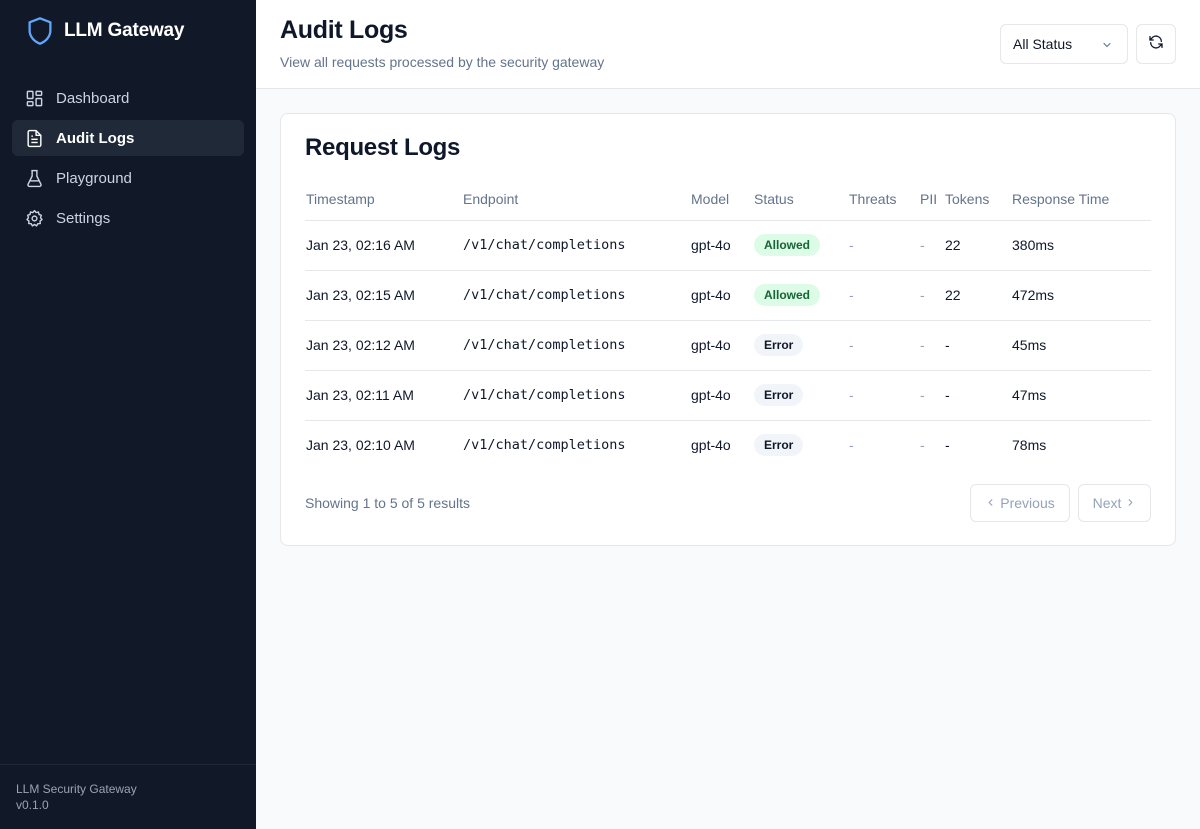 The height and width of the screenshot is (829, 1200). What do you see at coordinates (76, 789) in the screenshot?
I see `app-name: LLM Security Gateway` at bounding box center [76, 789].